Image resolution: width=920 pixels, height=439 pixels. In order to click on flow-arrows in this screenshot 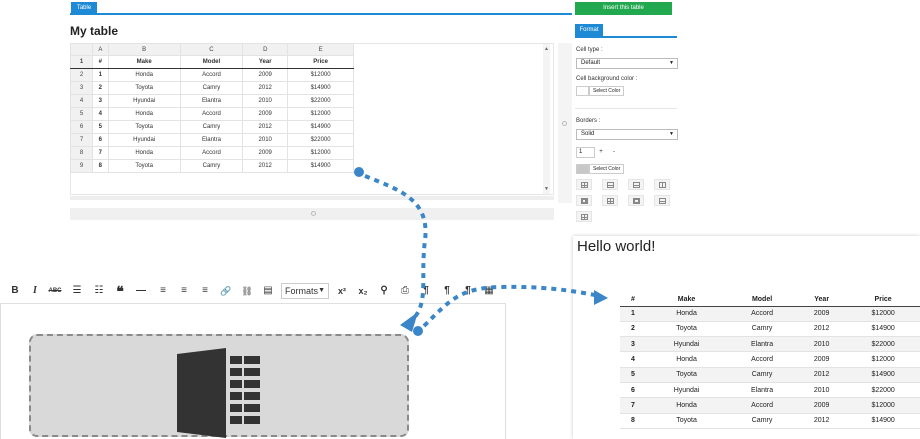, I will do `click(481, 251)`.